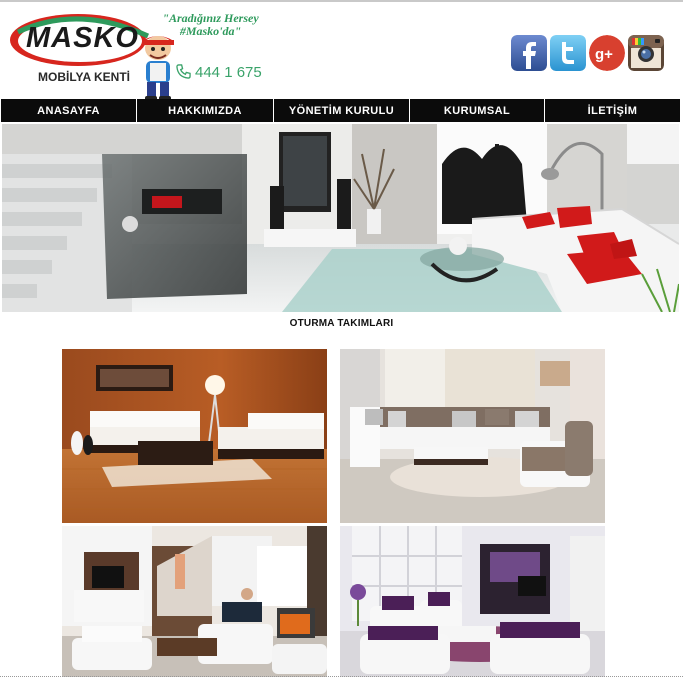 This screenshot has height=677, width=683. What do you see at coordinates (529, 53) in the screenshot?
I see `facebook-icon` at bounding box center [529, 53].